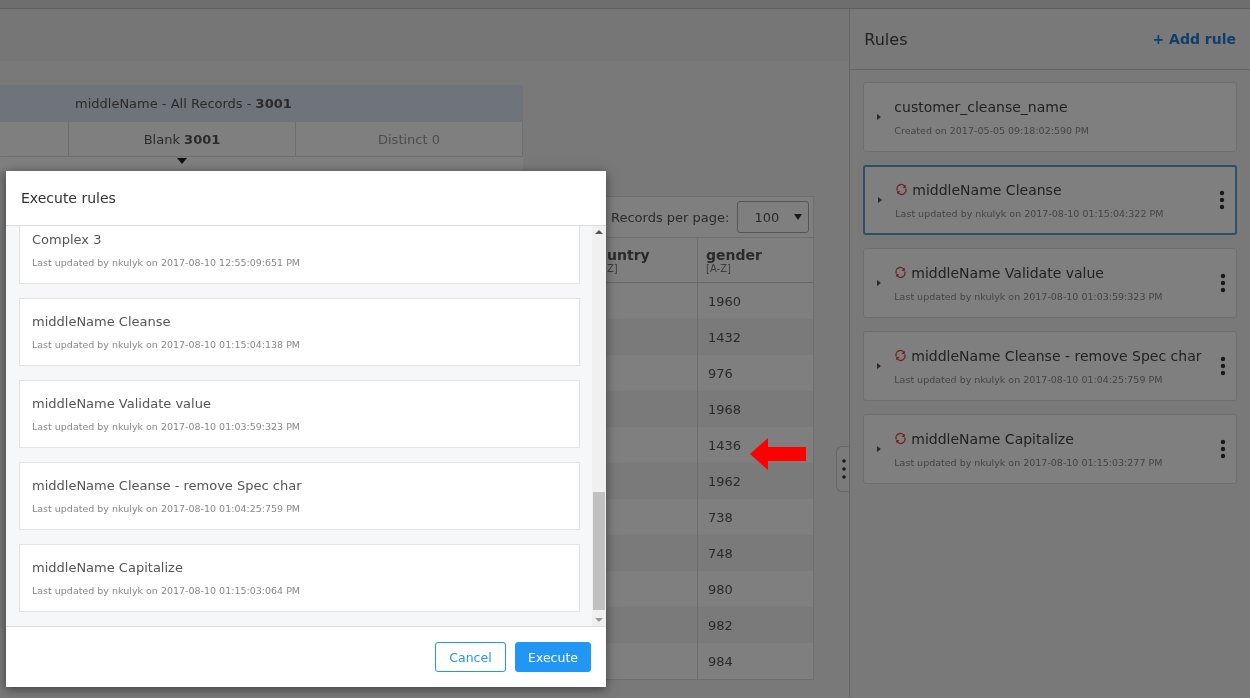  What do you see at coordinates (759, 254) in the screenshot?
I see `column-header: gender` at bounding box center [759, 254].